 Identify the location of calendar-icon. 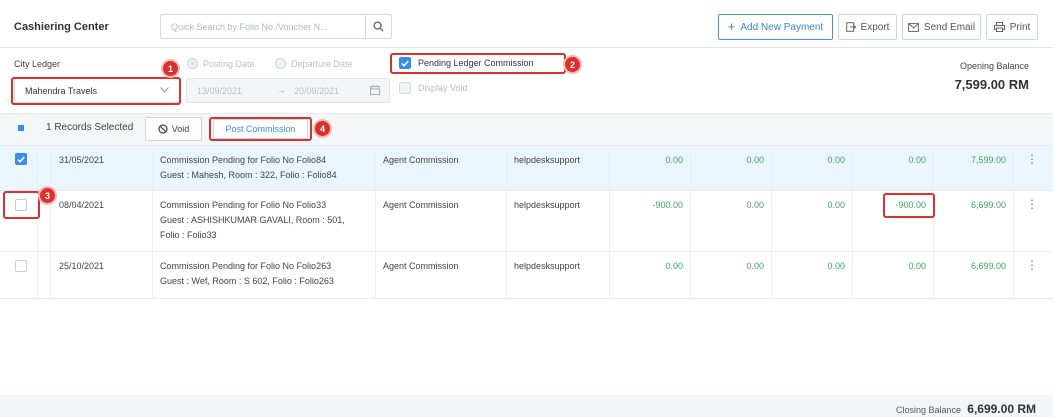
(375, 90).